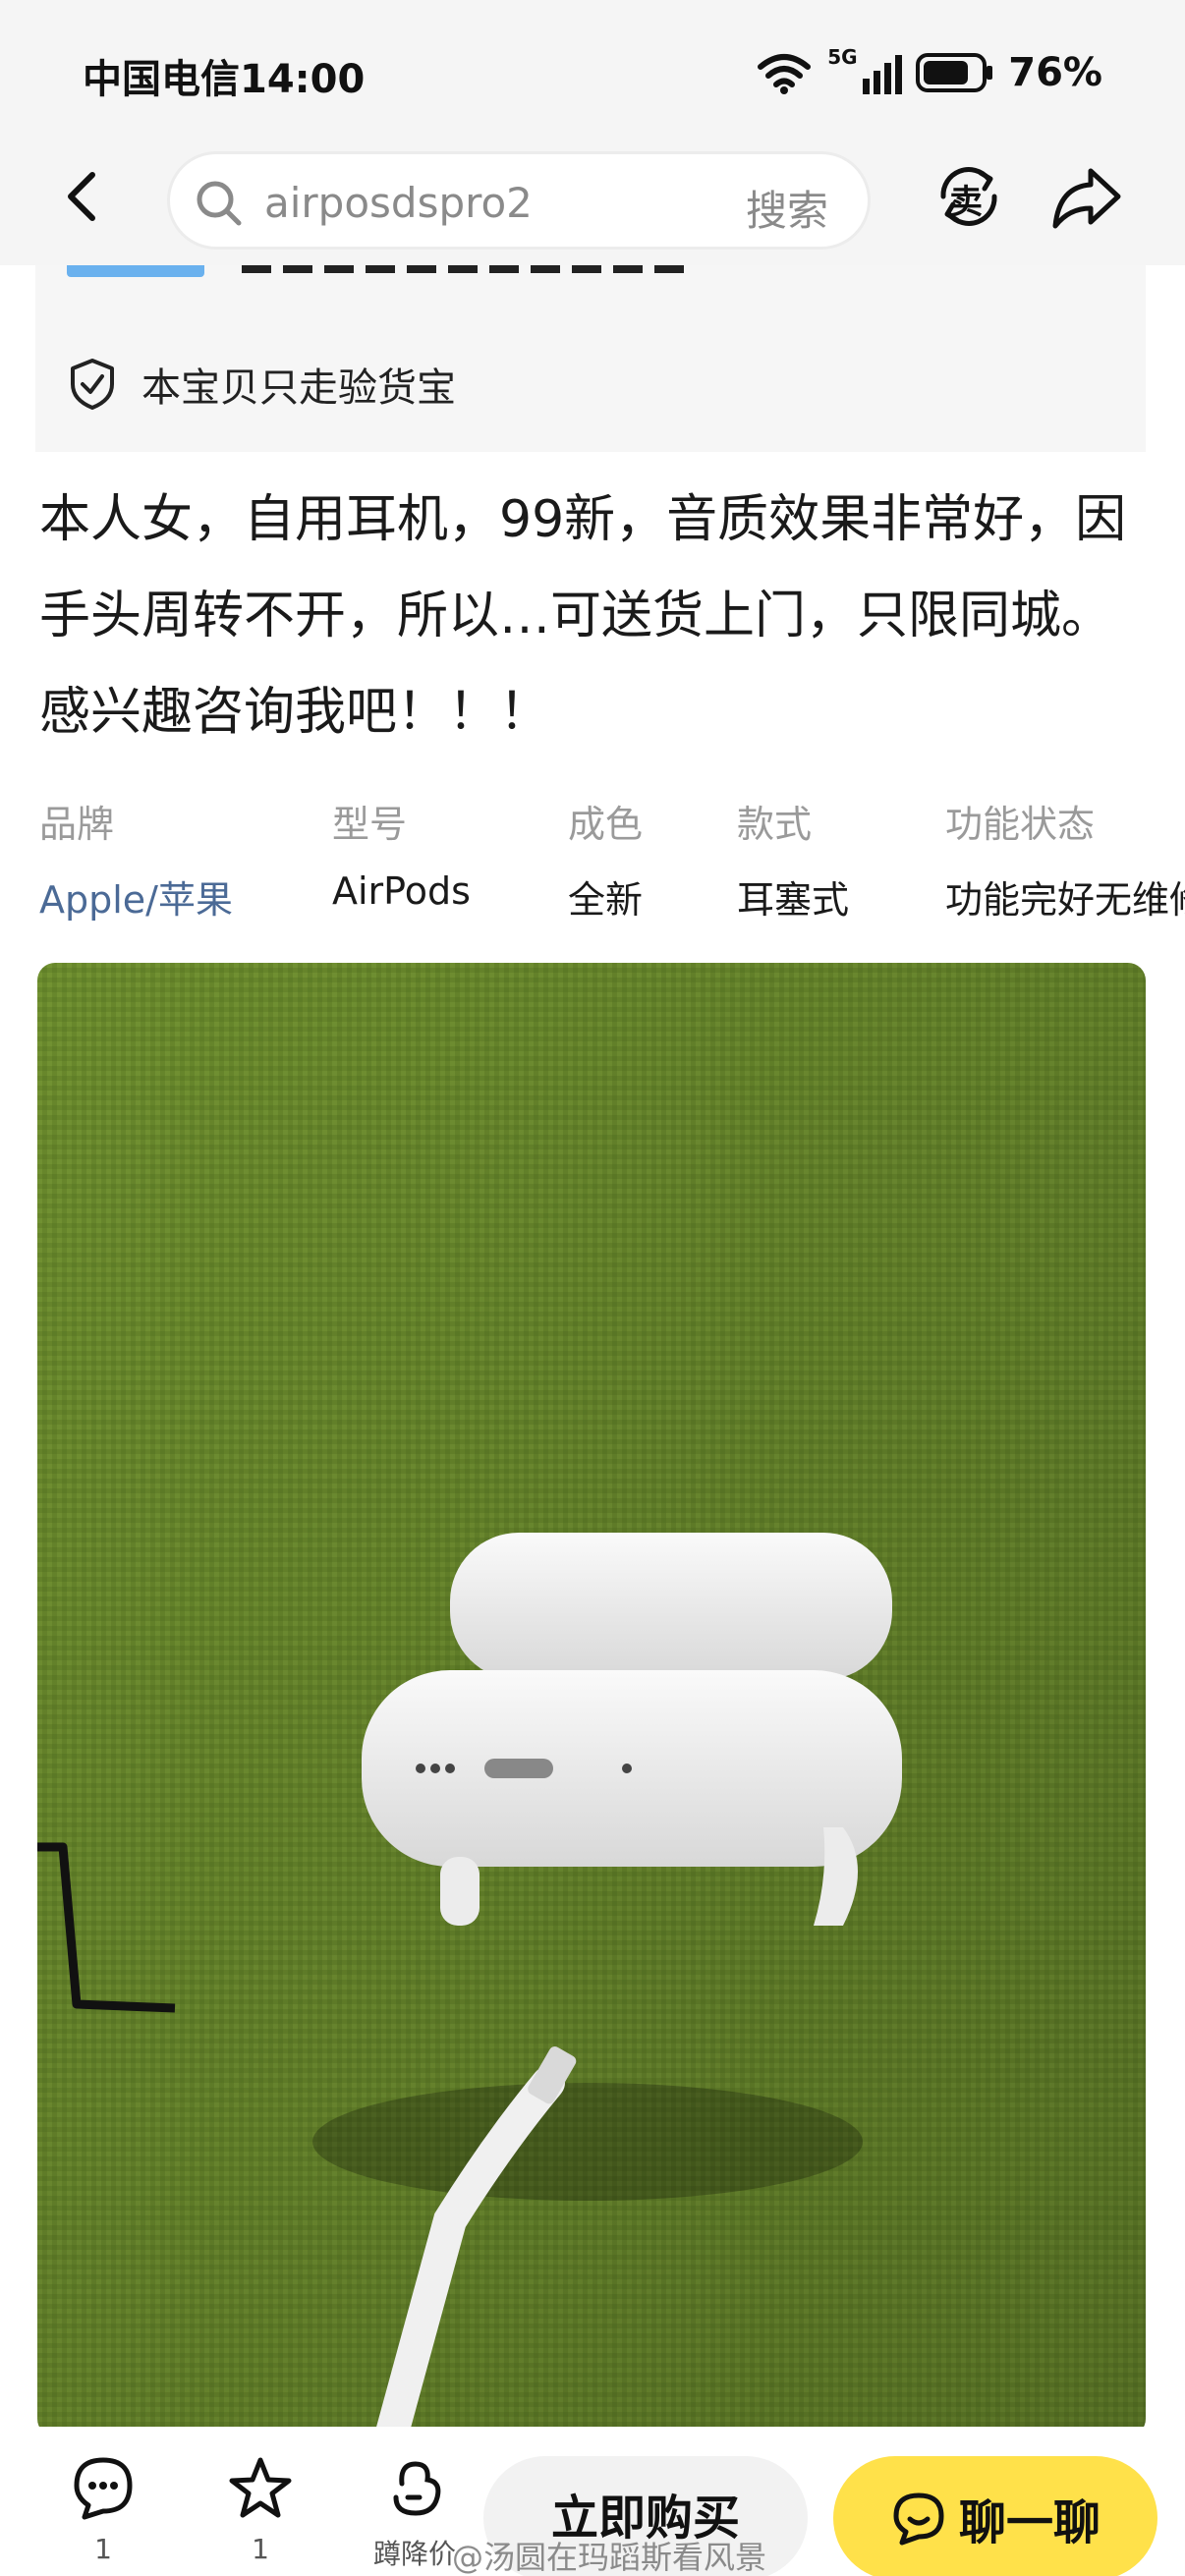 This screenshot has width=1185, height=2576. What do you see at coordinates (919, 2519) in the screenshot?
I see `chat-bubble-icon` at bounding box center [919, 2519].